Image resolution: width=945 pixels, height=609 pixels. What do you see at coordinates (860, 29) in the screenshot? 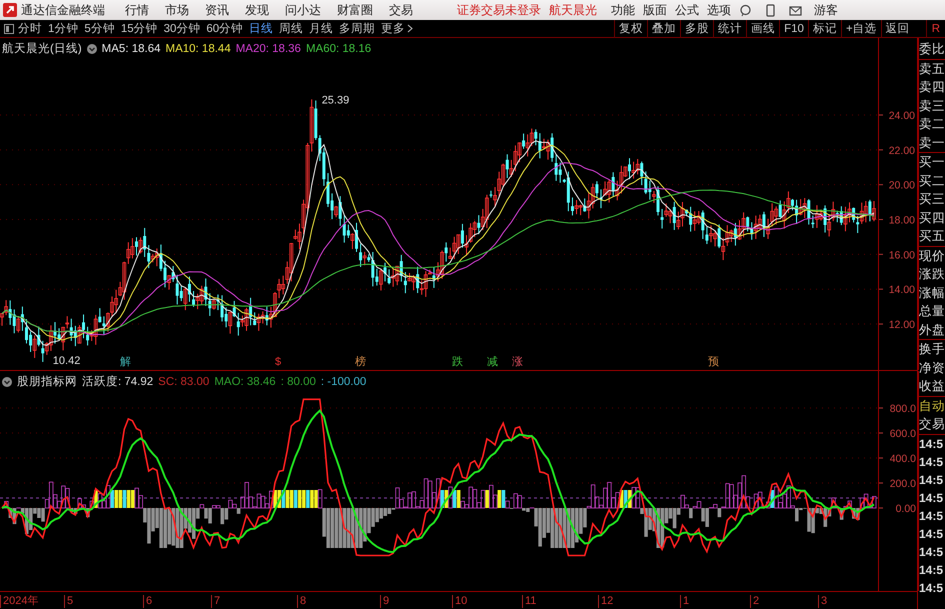
I see `toolbar-button: +自选` at bounding box center [860, 29].